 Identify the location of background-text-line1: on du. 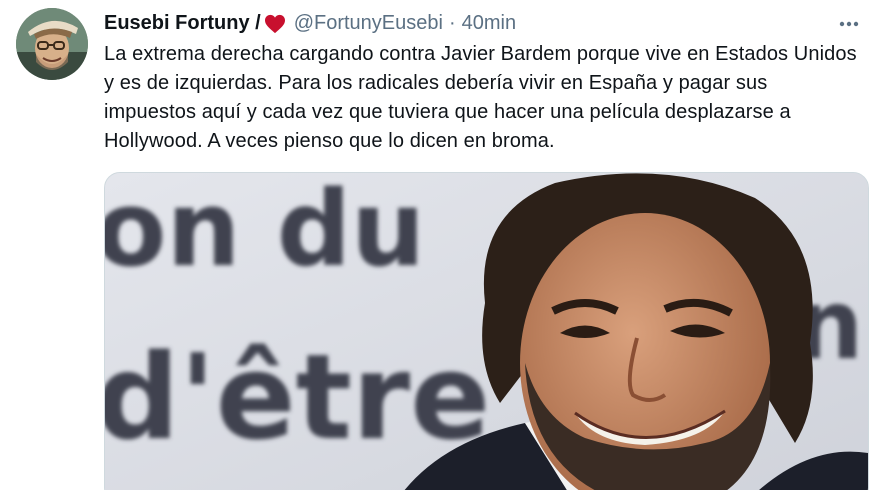
(265, 231).